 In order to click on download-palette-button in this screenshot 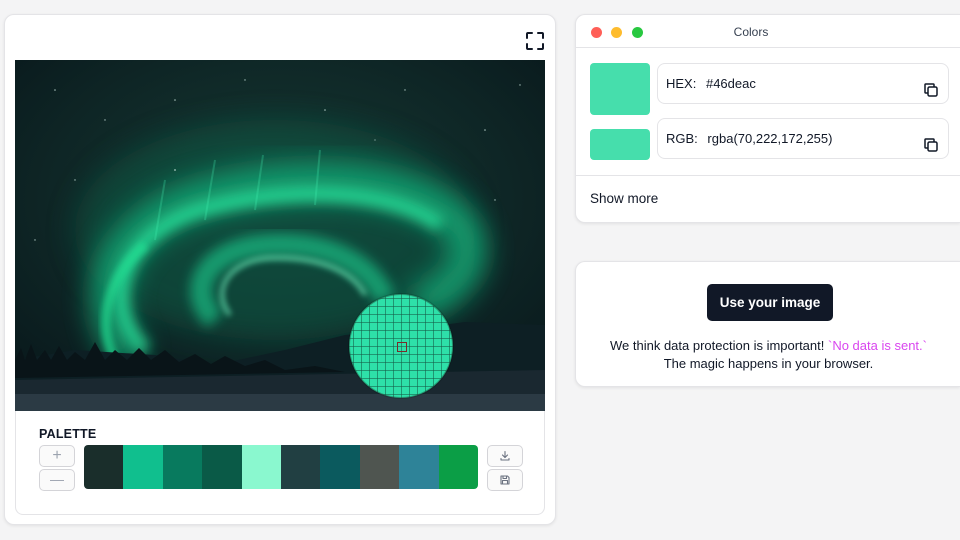, I will do `click(505, 456)`.